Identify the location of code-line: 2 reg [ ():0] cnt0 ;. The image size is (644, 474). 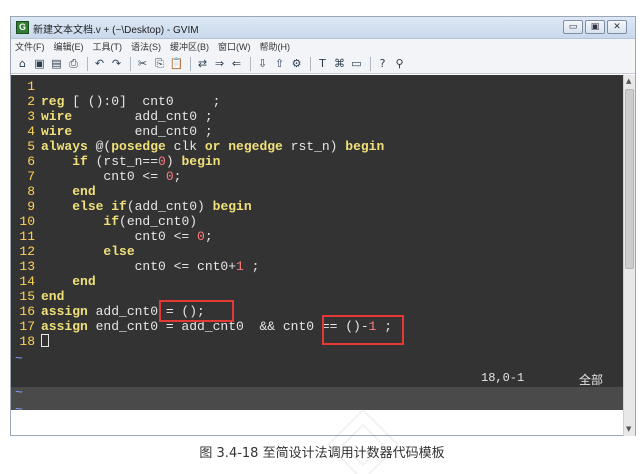
(317, 101).